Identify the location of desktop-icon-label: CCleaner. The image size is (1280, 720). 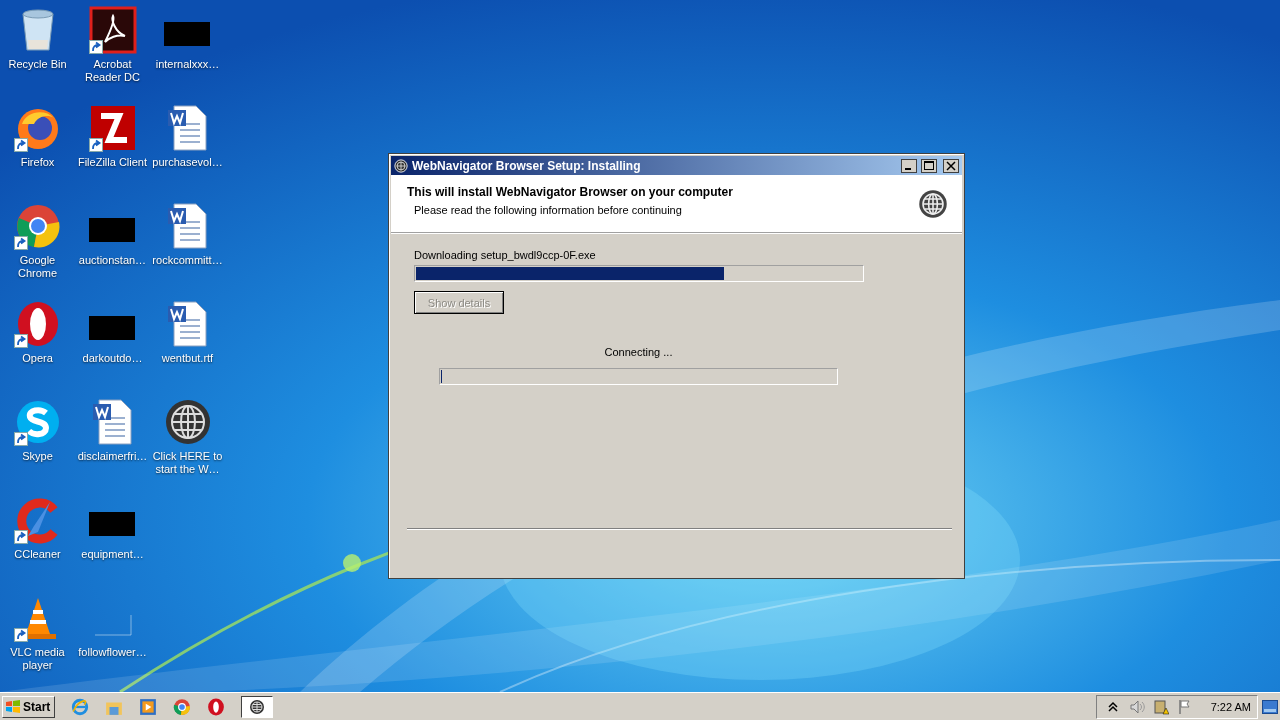
(37, 554).